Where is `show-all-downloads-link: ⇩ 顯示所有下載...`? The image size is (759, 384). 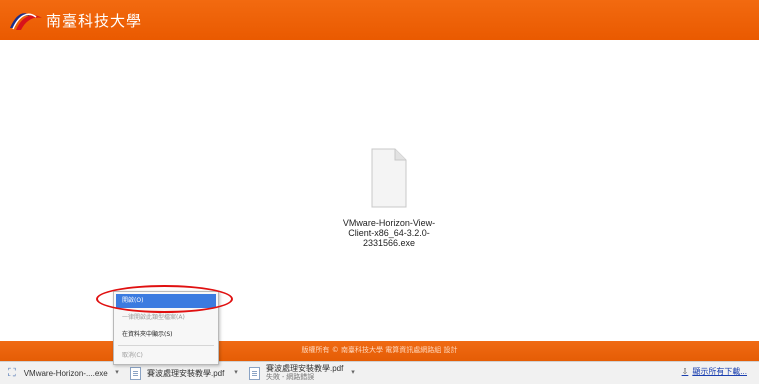 show-all-downloads-link: ⇩ 顯示所有下載... is located at coordinates (714, 371).